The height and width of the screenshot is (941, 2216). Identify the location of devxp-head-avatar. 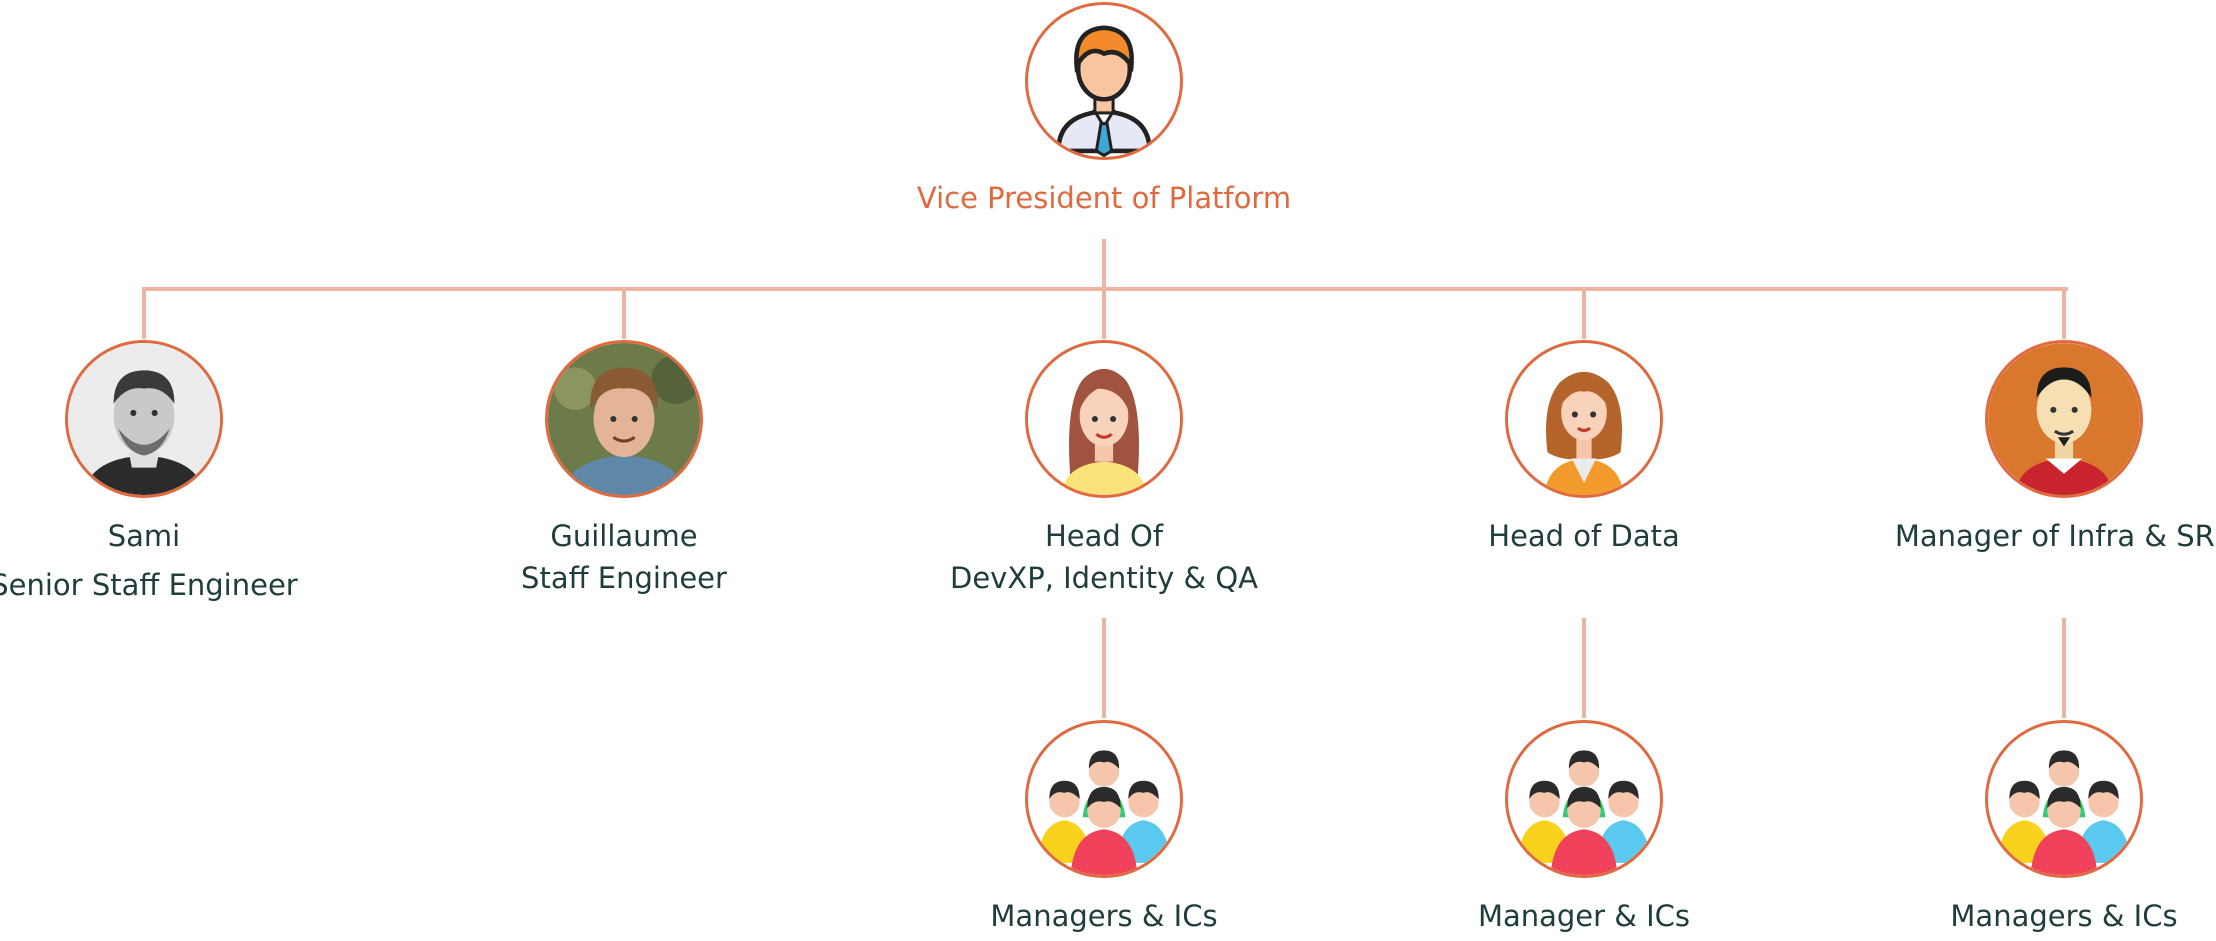
(1104, 419).